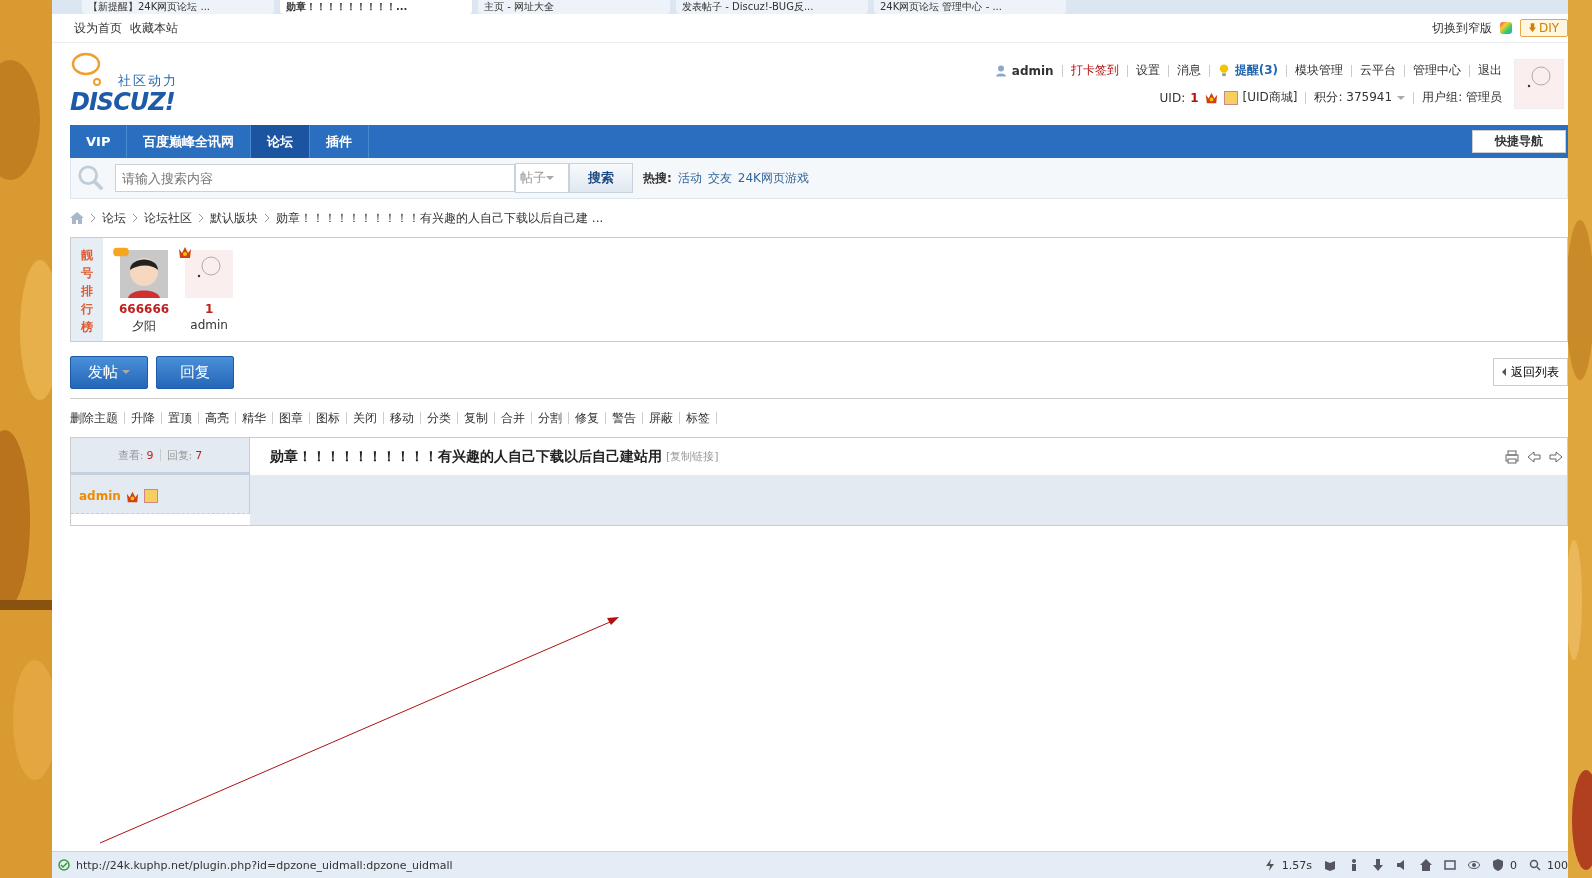 This screenshot has width=1592, height=878. What do you see at coordinates (144, 309) in the screenshot?
I see `ranking-number: 666666` at bounding box center [144, 309].